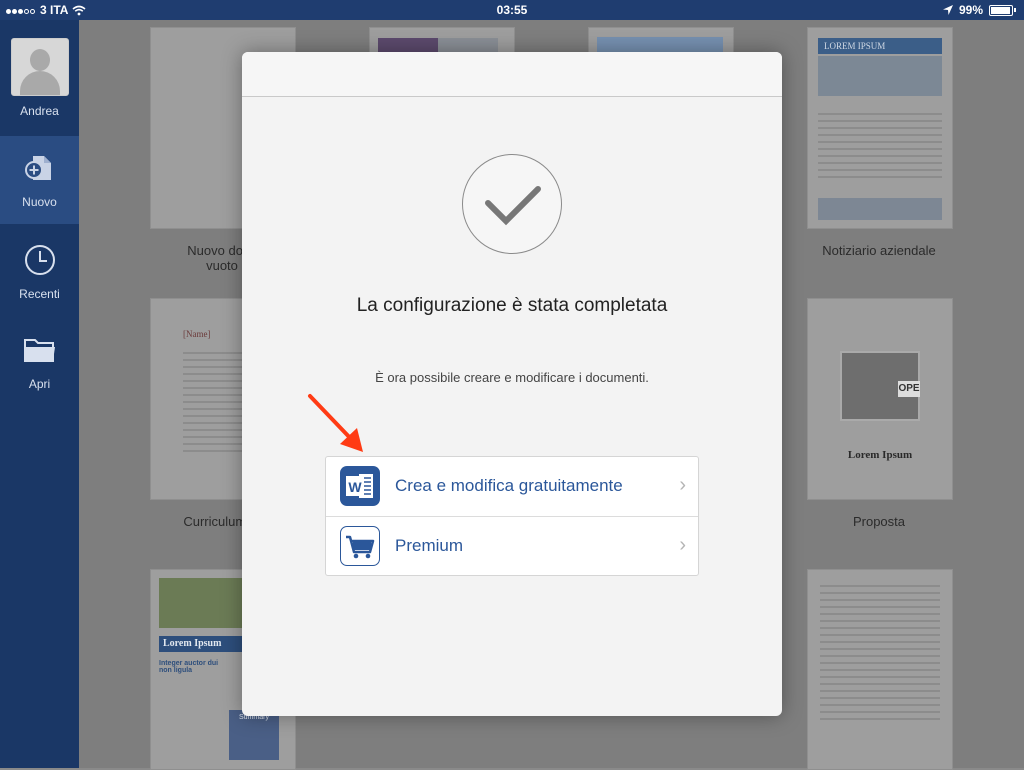 This screenshot has height=770, width=1024. I want to click on sidebar-item-nuovo: Nuovo, so click(39, 180).